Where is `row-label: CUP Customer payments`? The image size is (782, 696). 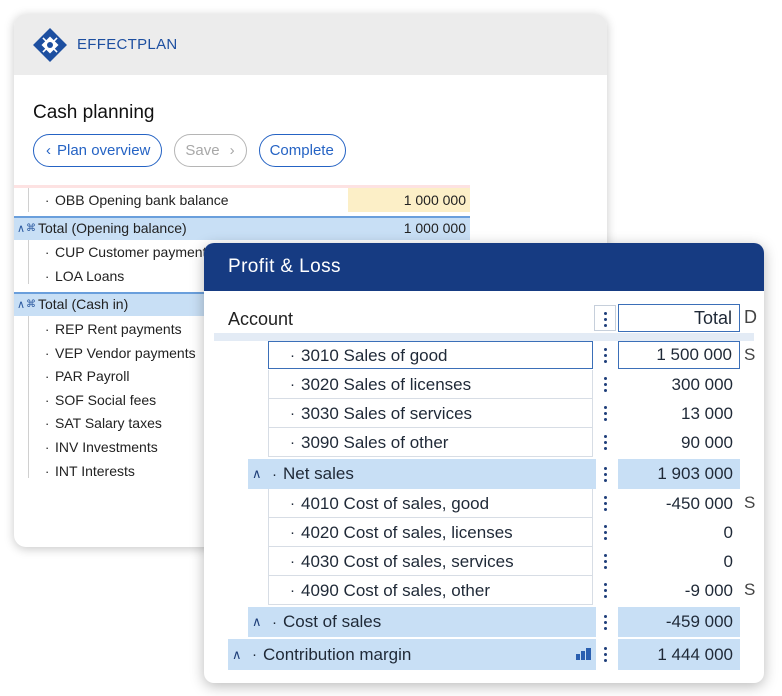 row-label: CUP Customer payments is located at coordinates (134, 252).